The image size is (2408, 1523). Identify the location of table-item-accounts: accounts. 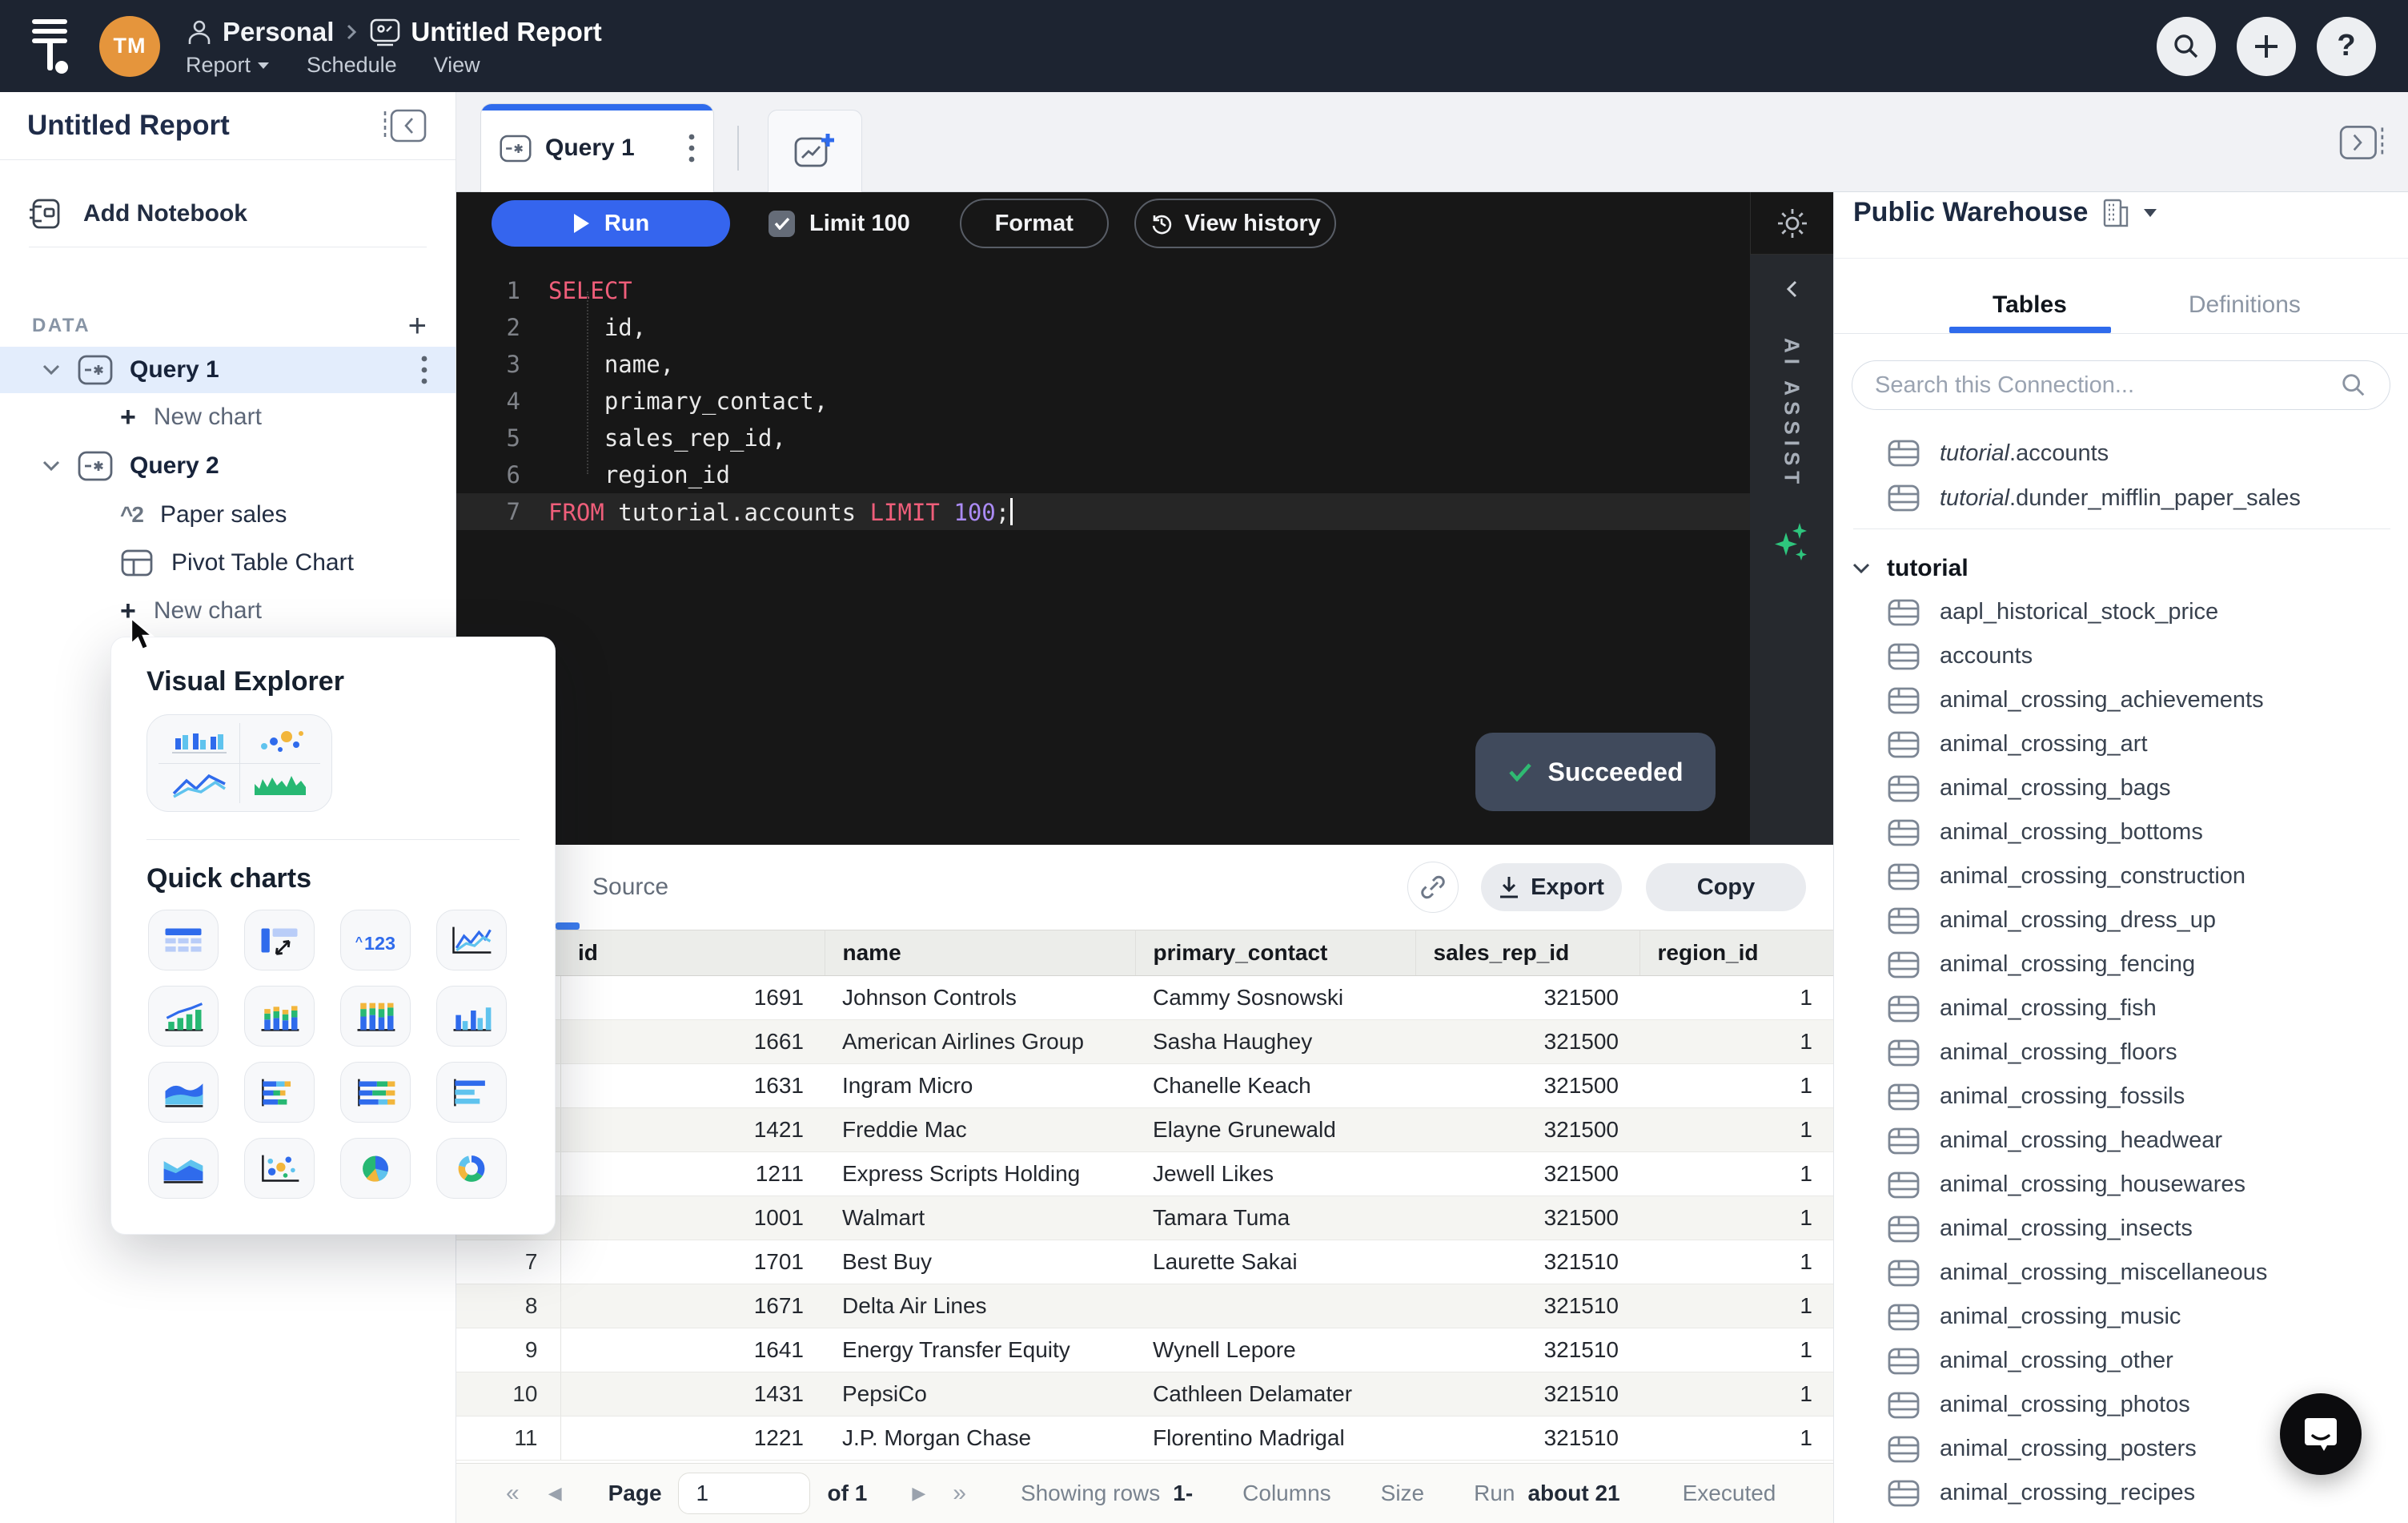
(2121, 656).